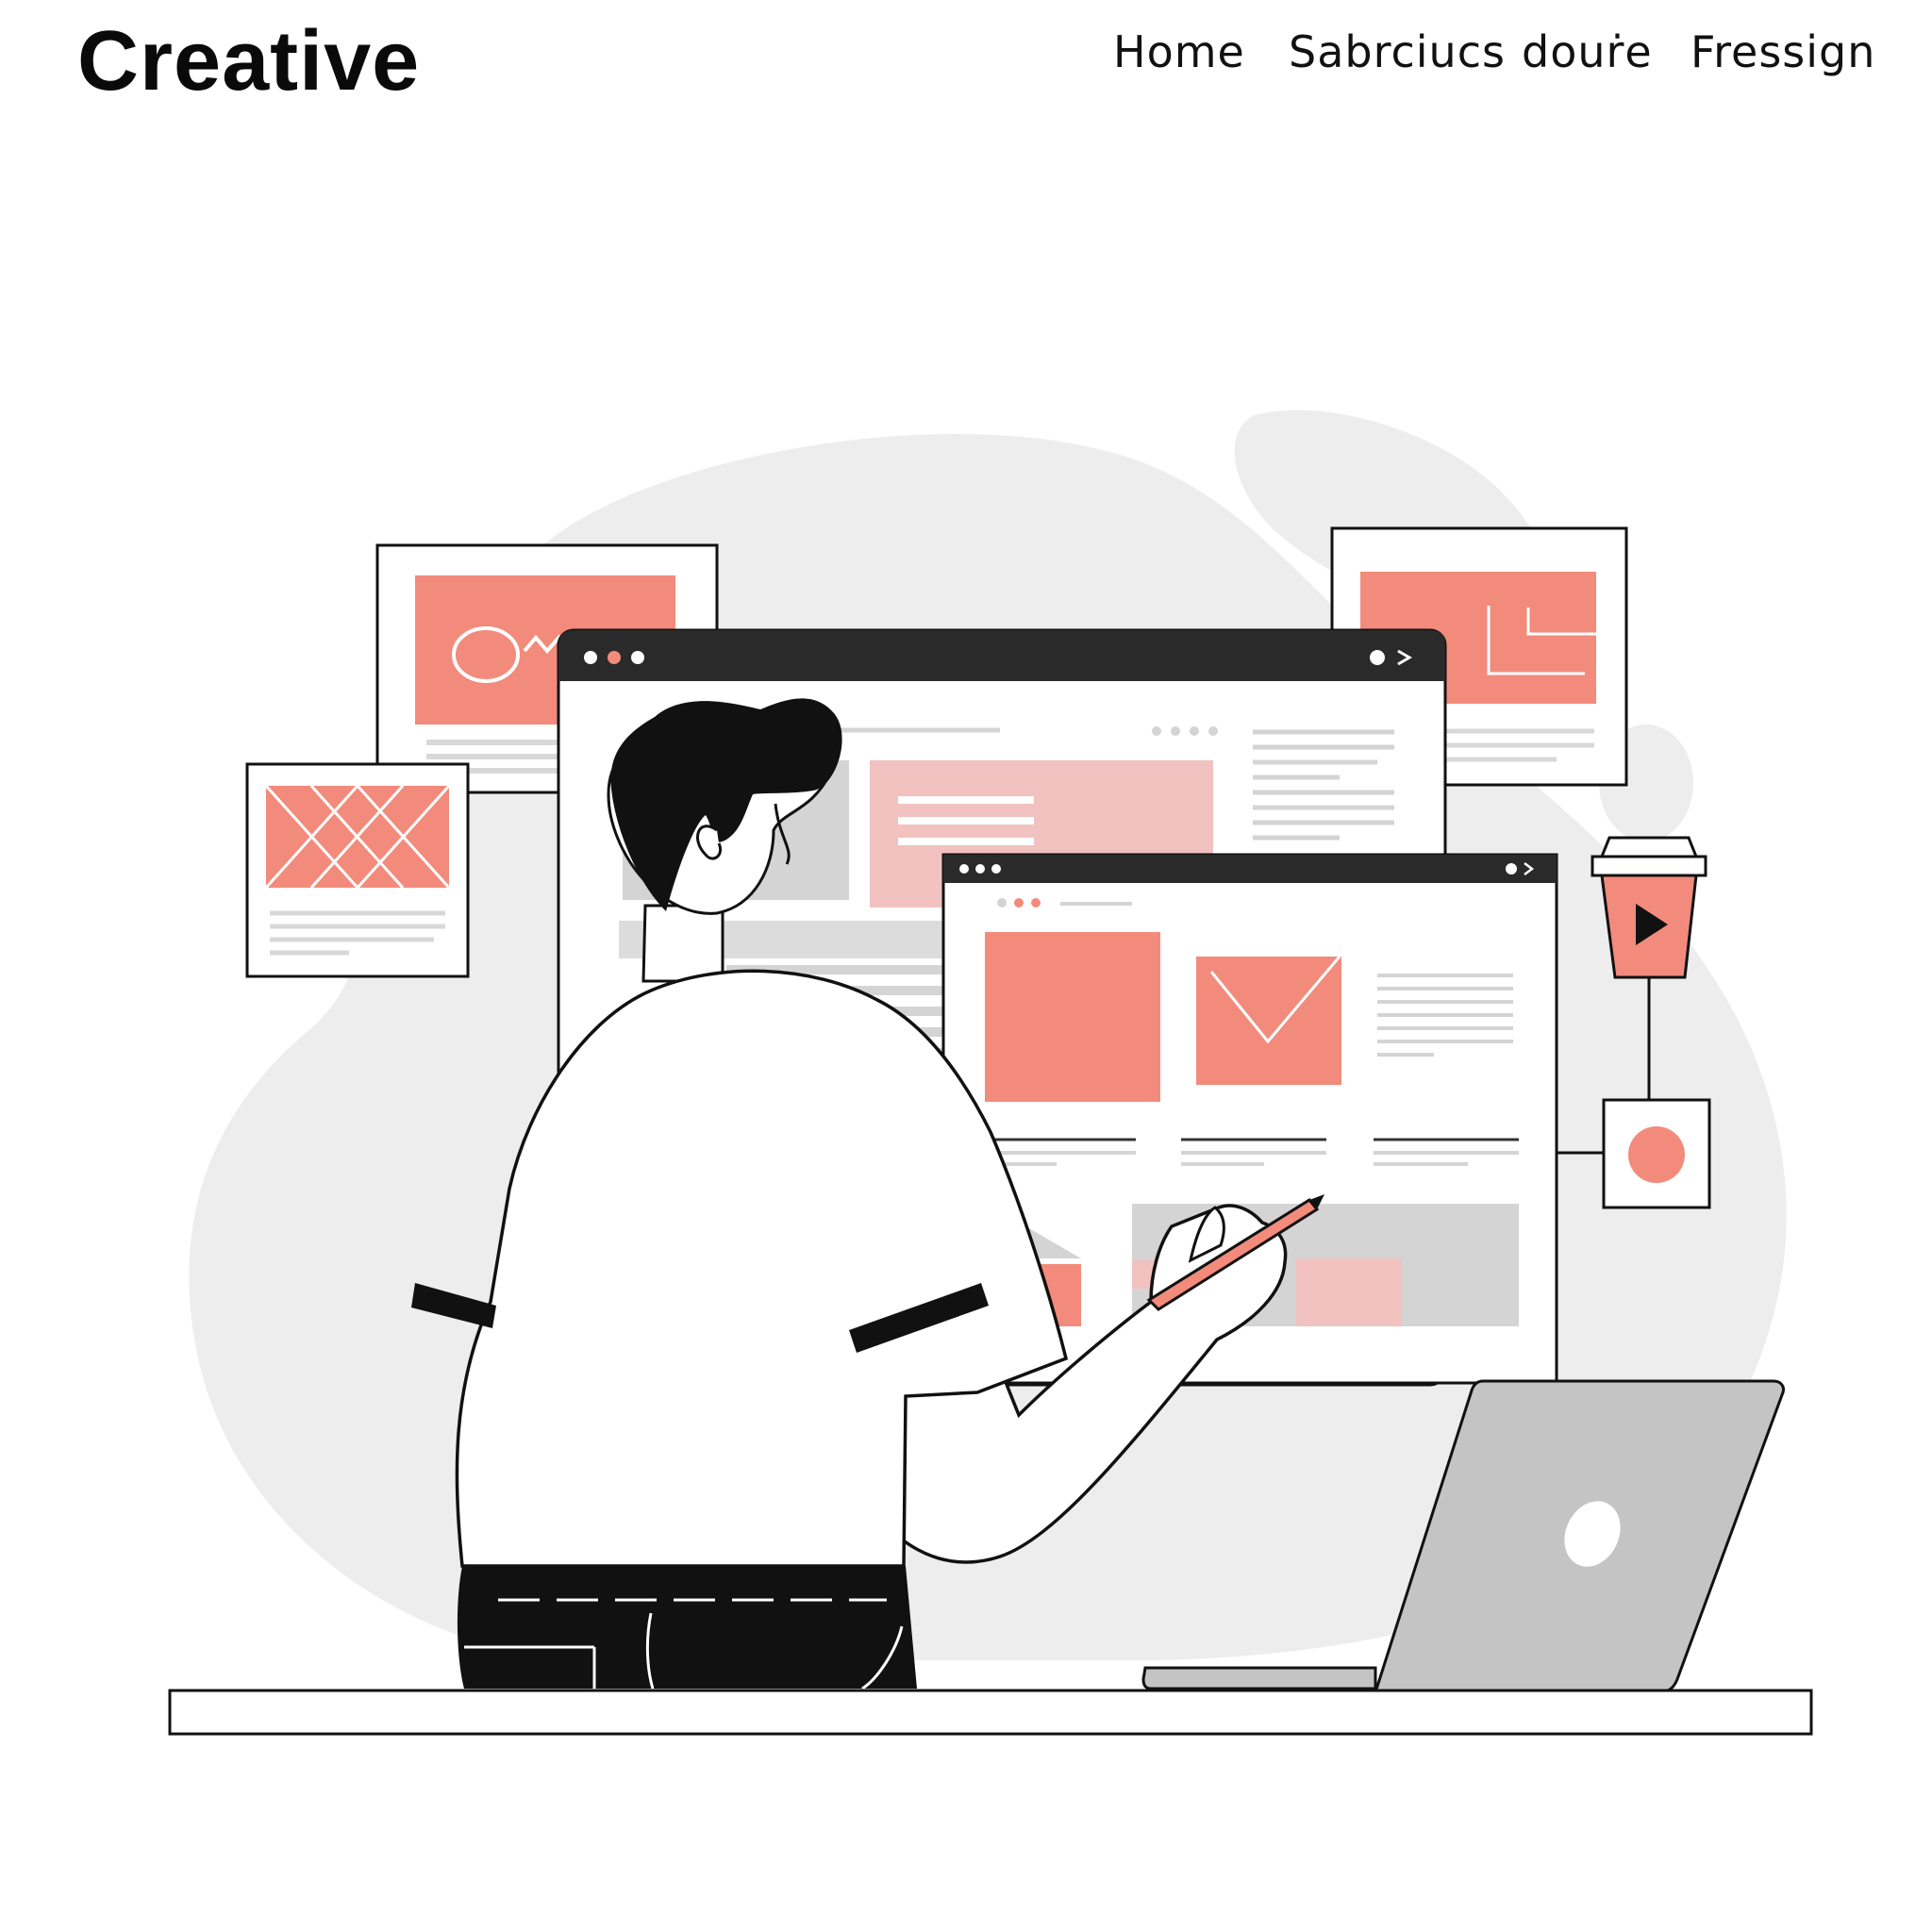 This screenshot has width=1932, height=1932. I want to click on record-dot-icon, so click(1657, 1155).